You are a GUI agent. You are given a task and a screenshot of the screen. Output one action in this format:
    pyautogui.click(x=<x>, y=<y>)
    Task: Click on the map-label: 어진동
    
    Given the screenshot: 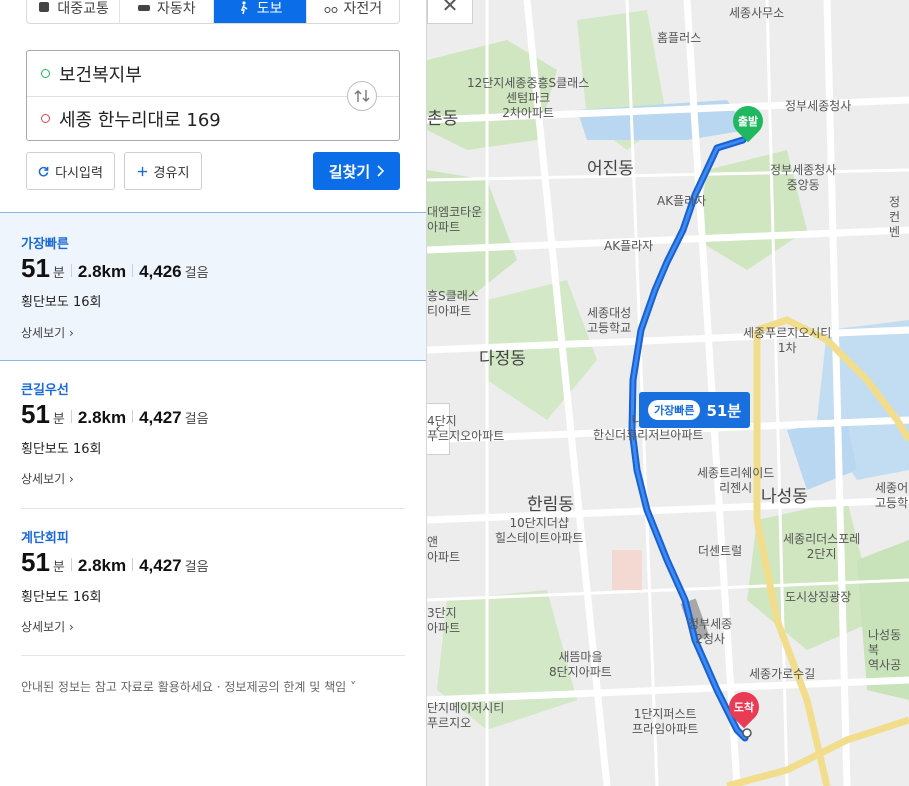 What is the action you would take?
    pyautogui.click(x=610, y=169)
    